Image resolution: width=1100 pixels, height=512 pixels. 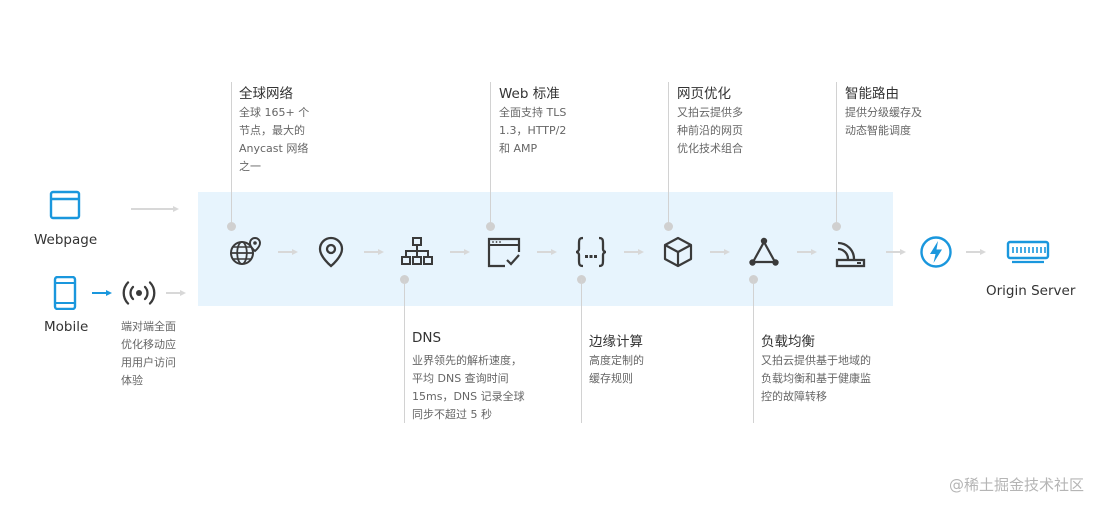 I want to click on globe-location-icon, so click(x=245, y=251).